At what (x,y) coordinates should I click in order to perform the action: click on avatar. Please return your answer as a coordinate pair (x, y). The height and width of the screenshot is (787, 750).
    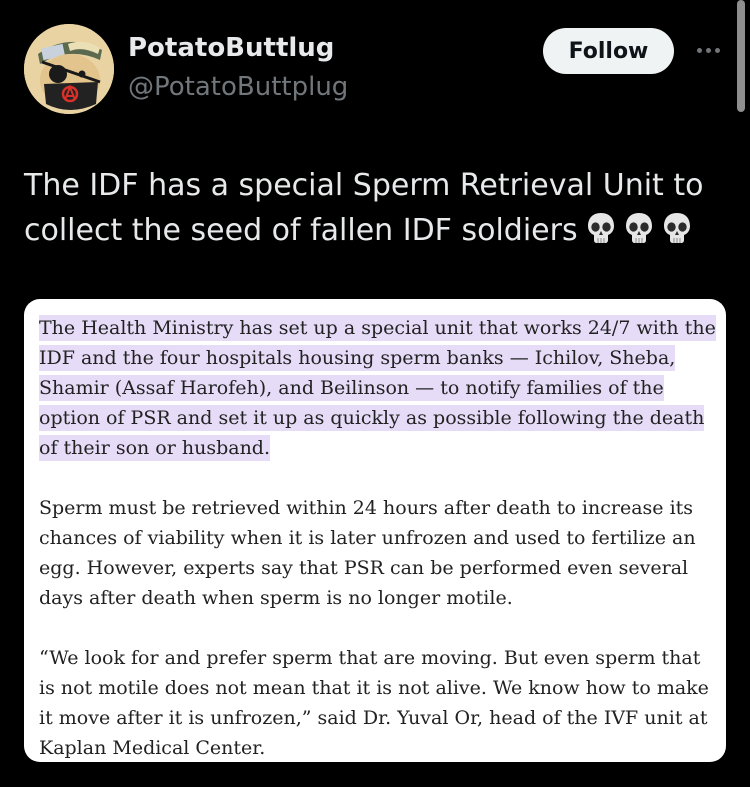
    Looking at the image, I should click on (69, 69).